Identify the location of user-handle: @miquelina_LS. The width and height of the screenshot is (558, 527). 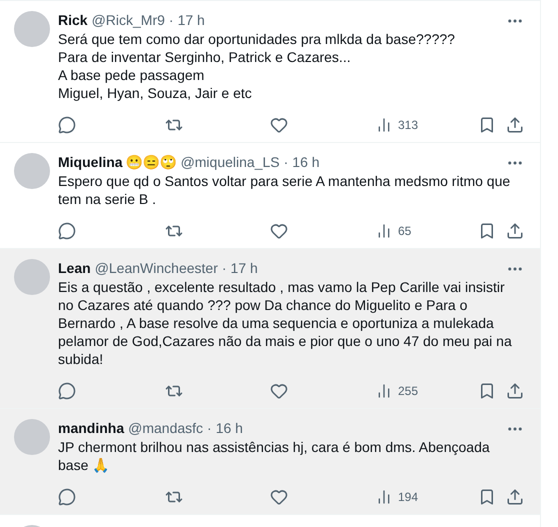
(230, 162).